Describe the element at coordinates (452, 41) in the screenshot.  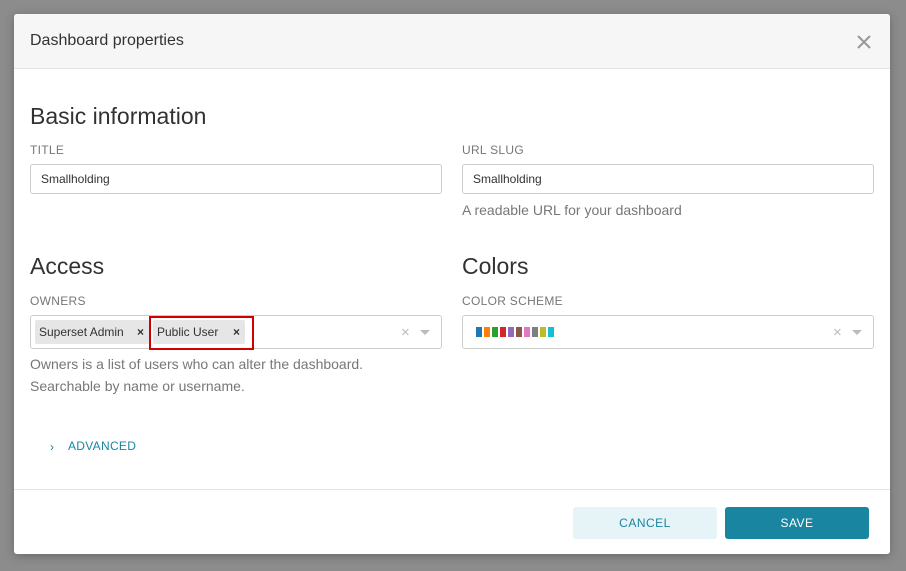
I see `modal-header: Dashboard properties` at that location.